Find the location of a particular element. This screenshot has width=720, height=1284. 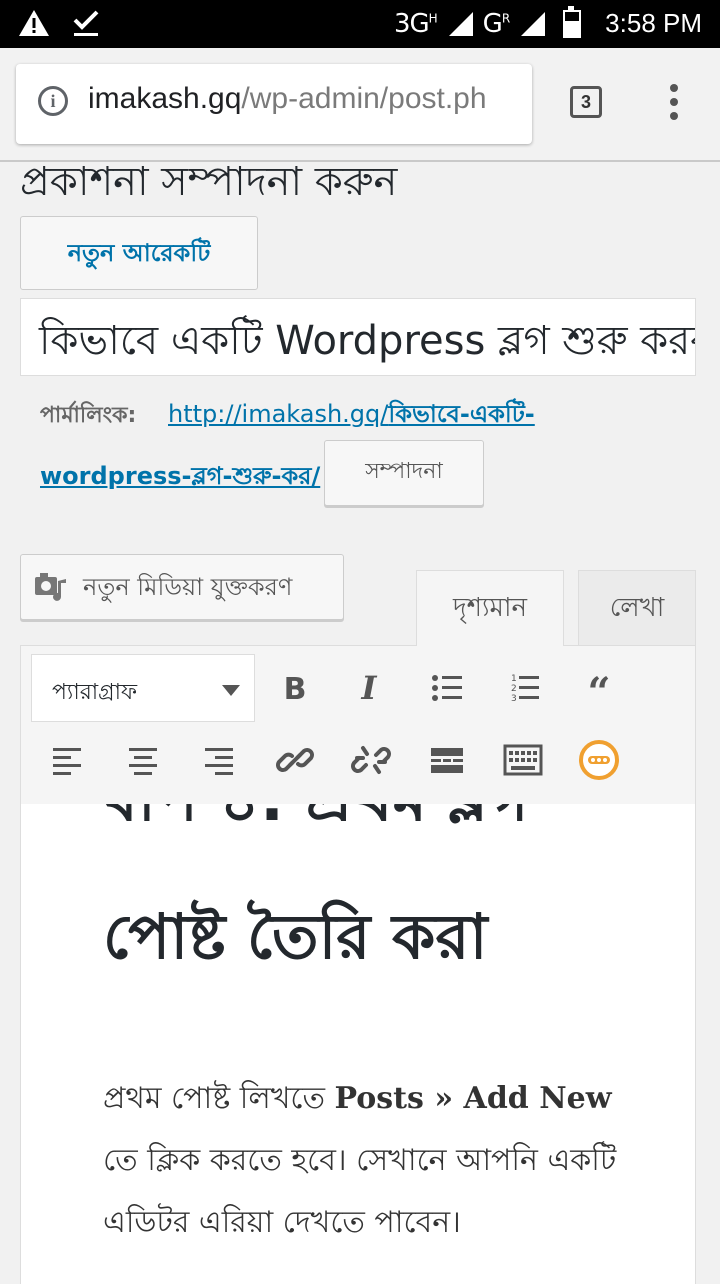

svg-text: I is located at coordinates (369, 688).